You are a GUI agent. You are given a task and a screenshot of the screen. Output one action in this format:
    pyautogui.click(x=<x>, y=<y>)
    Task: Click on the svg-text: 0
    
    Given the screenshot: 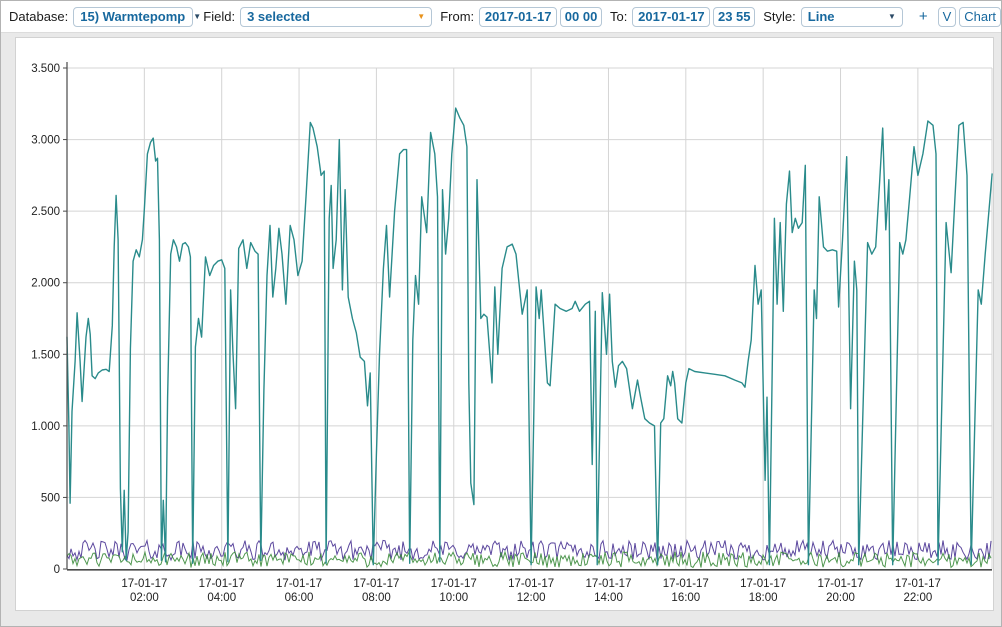 What is the action you would take?
    pyautogui.click(x=57, y=570)
    